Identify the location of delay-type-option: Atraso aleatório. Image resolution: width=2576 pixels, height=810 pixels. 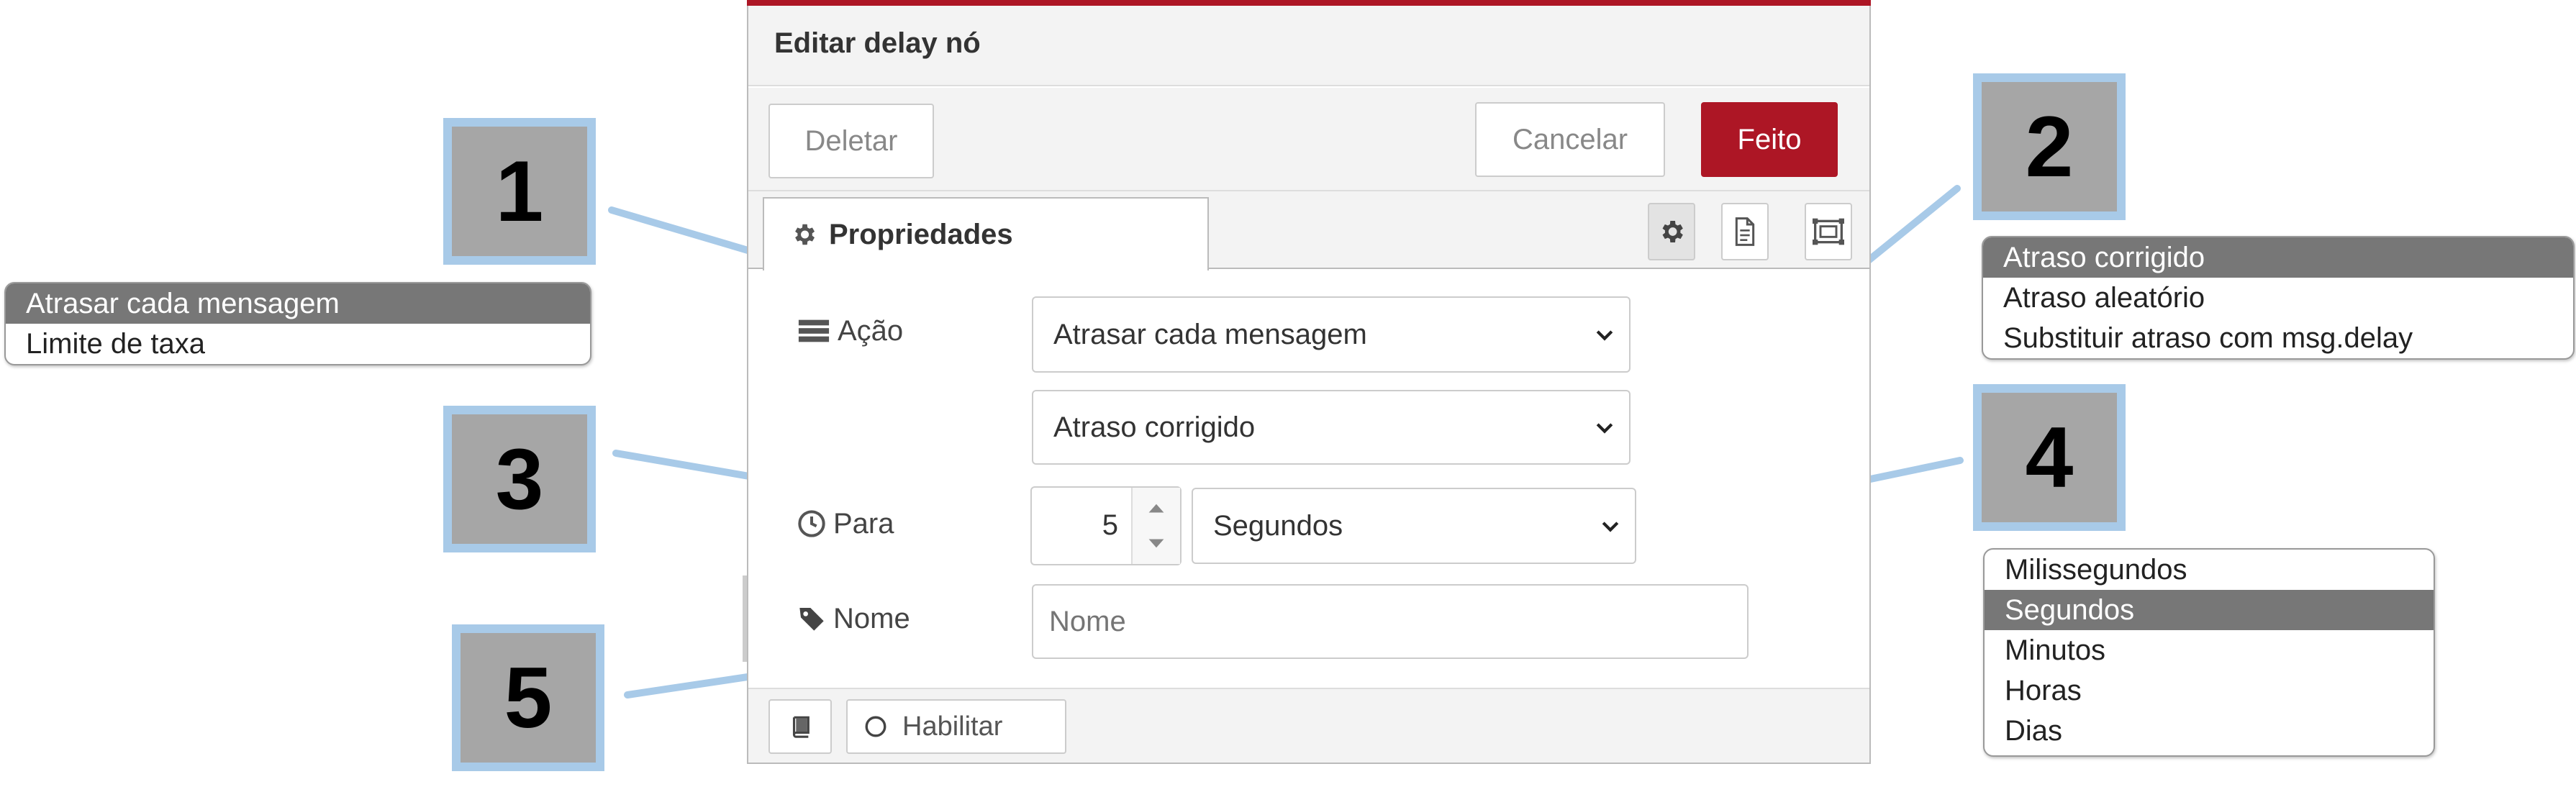
(2278, 298).